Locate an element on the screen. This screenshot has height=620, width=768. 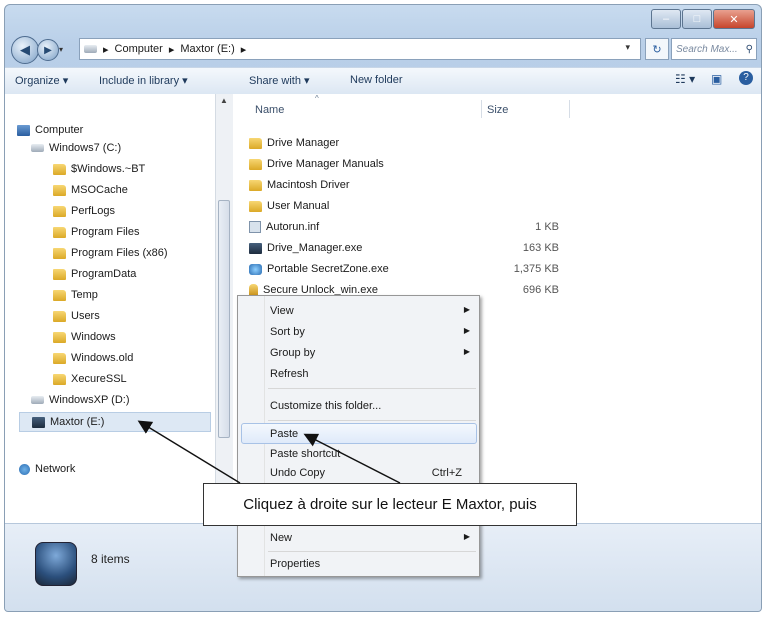
annotation-arrows is located at coordinates (269, 452).